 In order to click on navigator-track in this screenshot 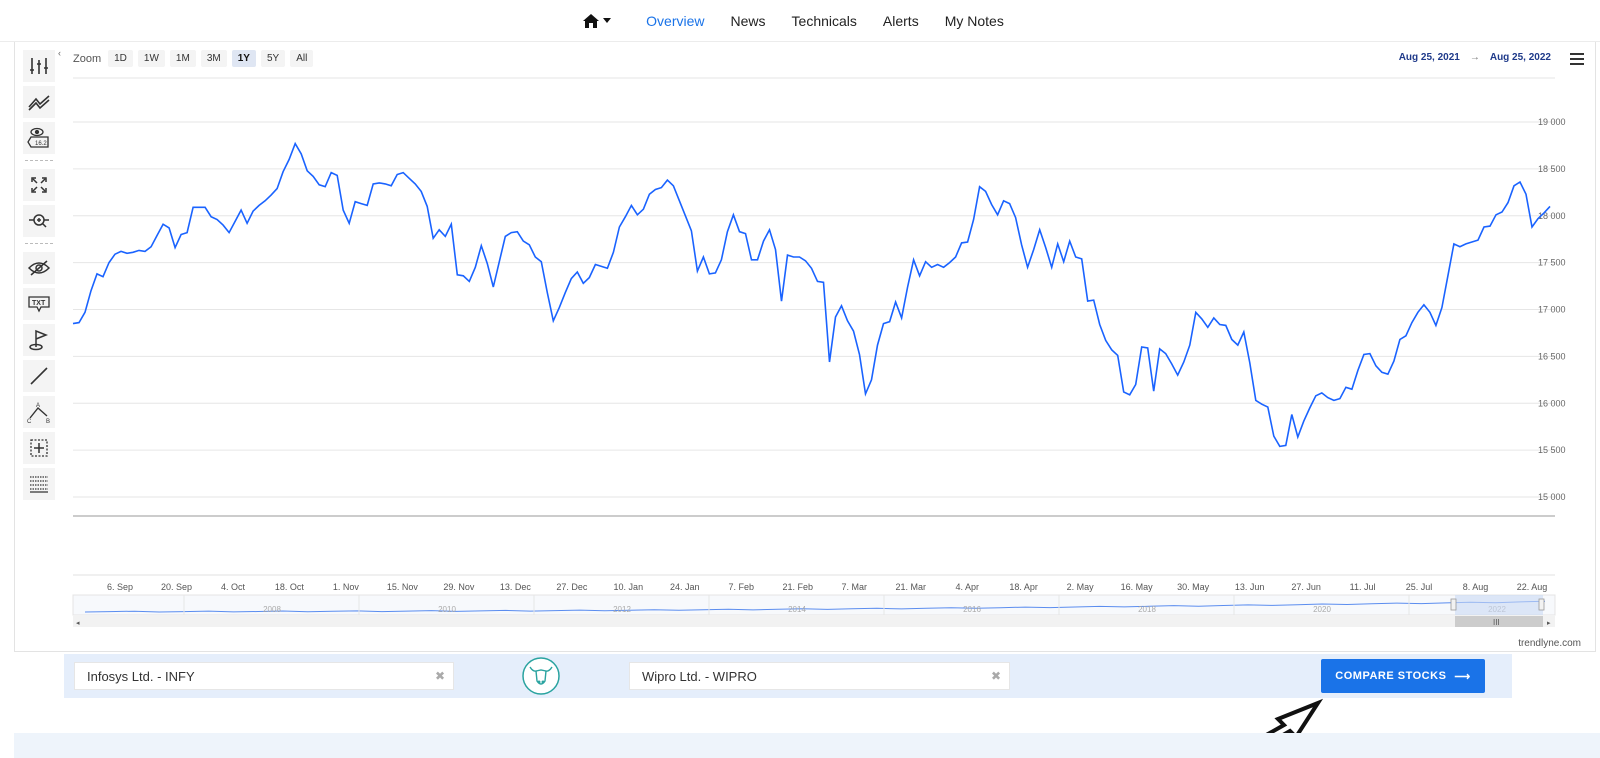, I will do `click(814, 605)`.